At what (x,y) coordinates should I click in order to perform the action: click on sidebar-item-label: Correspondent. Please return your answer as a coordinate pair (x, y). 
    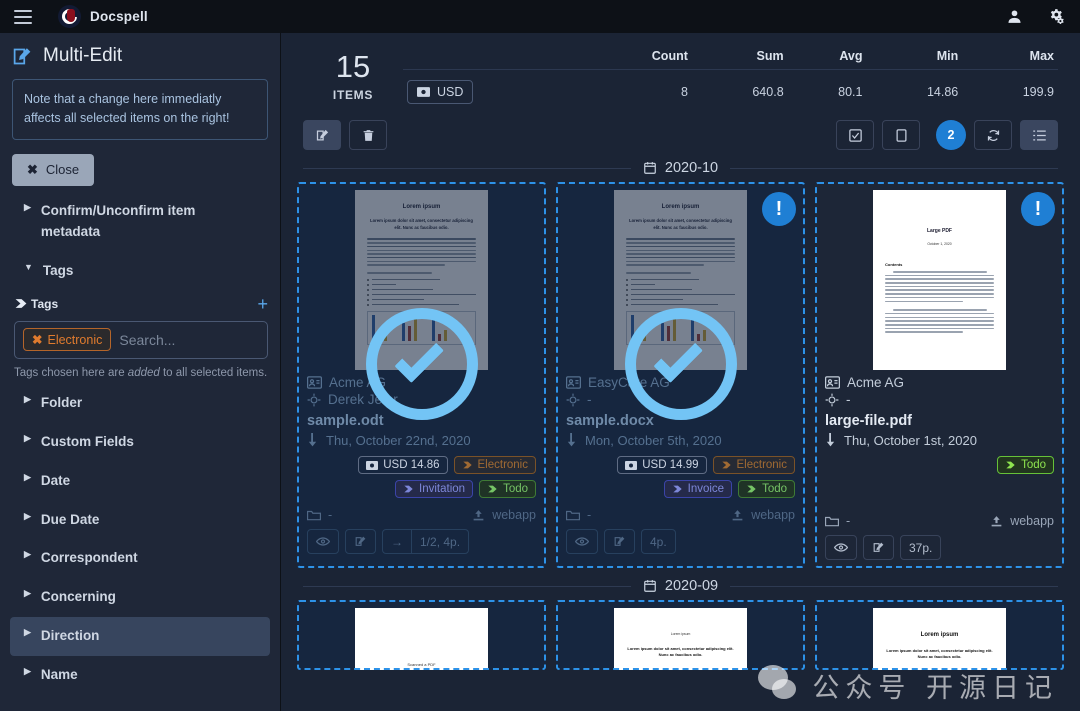
    Looking at the image, I should click on (89, 558).